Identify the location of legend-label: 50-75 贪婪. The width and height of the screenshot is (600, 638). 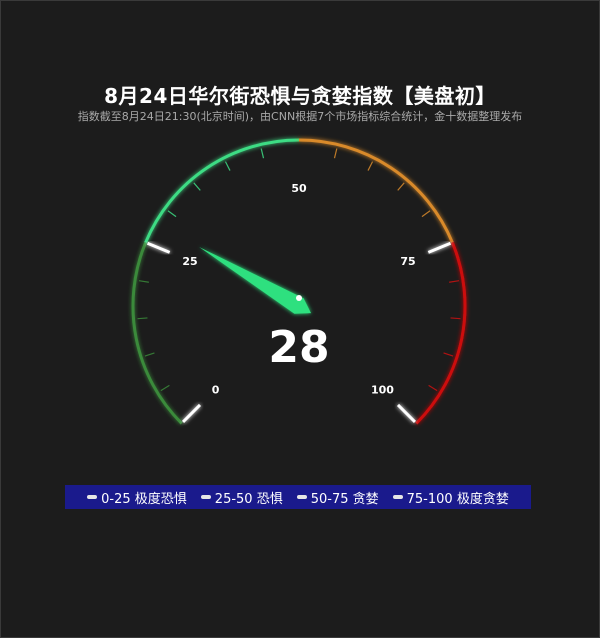
(344, 499).